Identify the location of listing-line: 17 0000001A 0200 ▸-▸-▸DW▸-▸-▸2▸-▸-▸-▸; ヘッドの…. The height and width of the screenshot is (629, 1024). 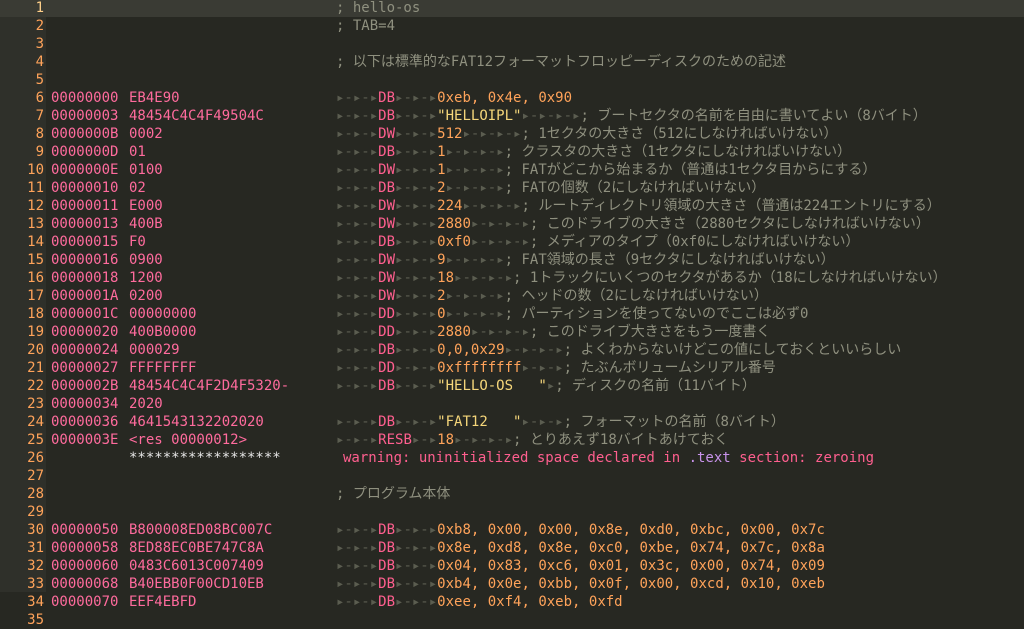
(512, 296).